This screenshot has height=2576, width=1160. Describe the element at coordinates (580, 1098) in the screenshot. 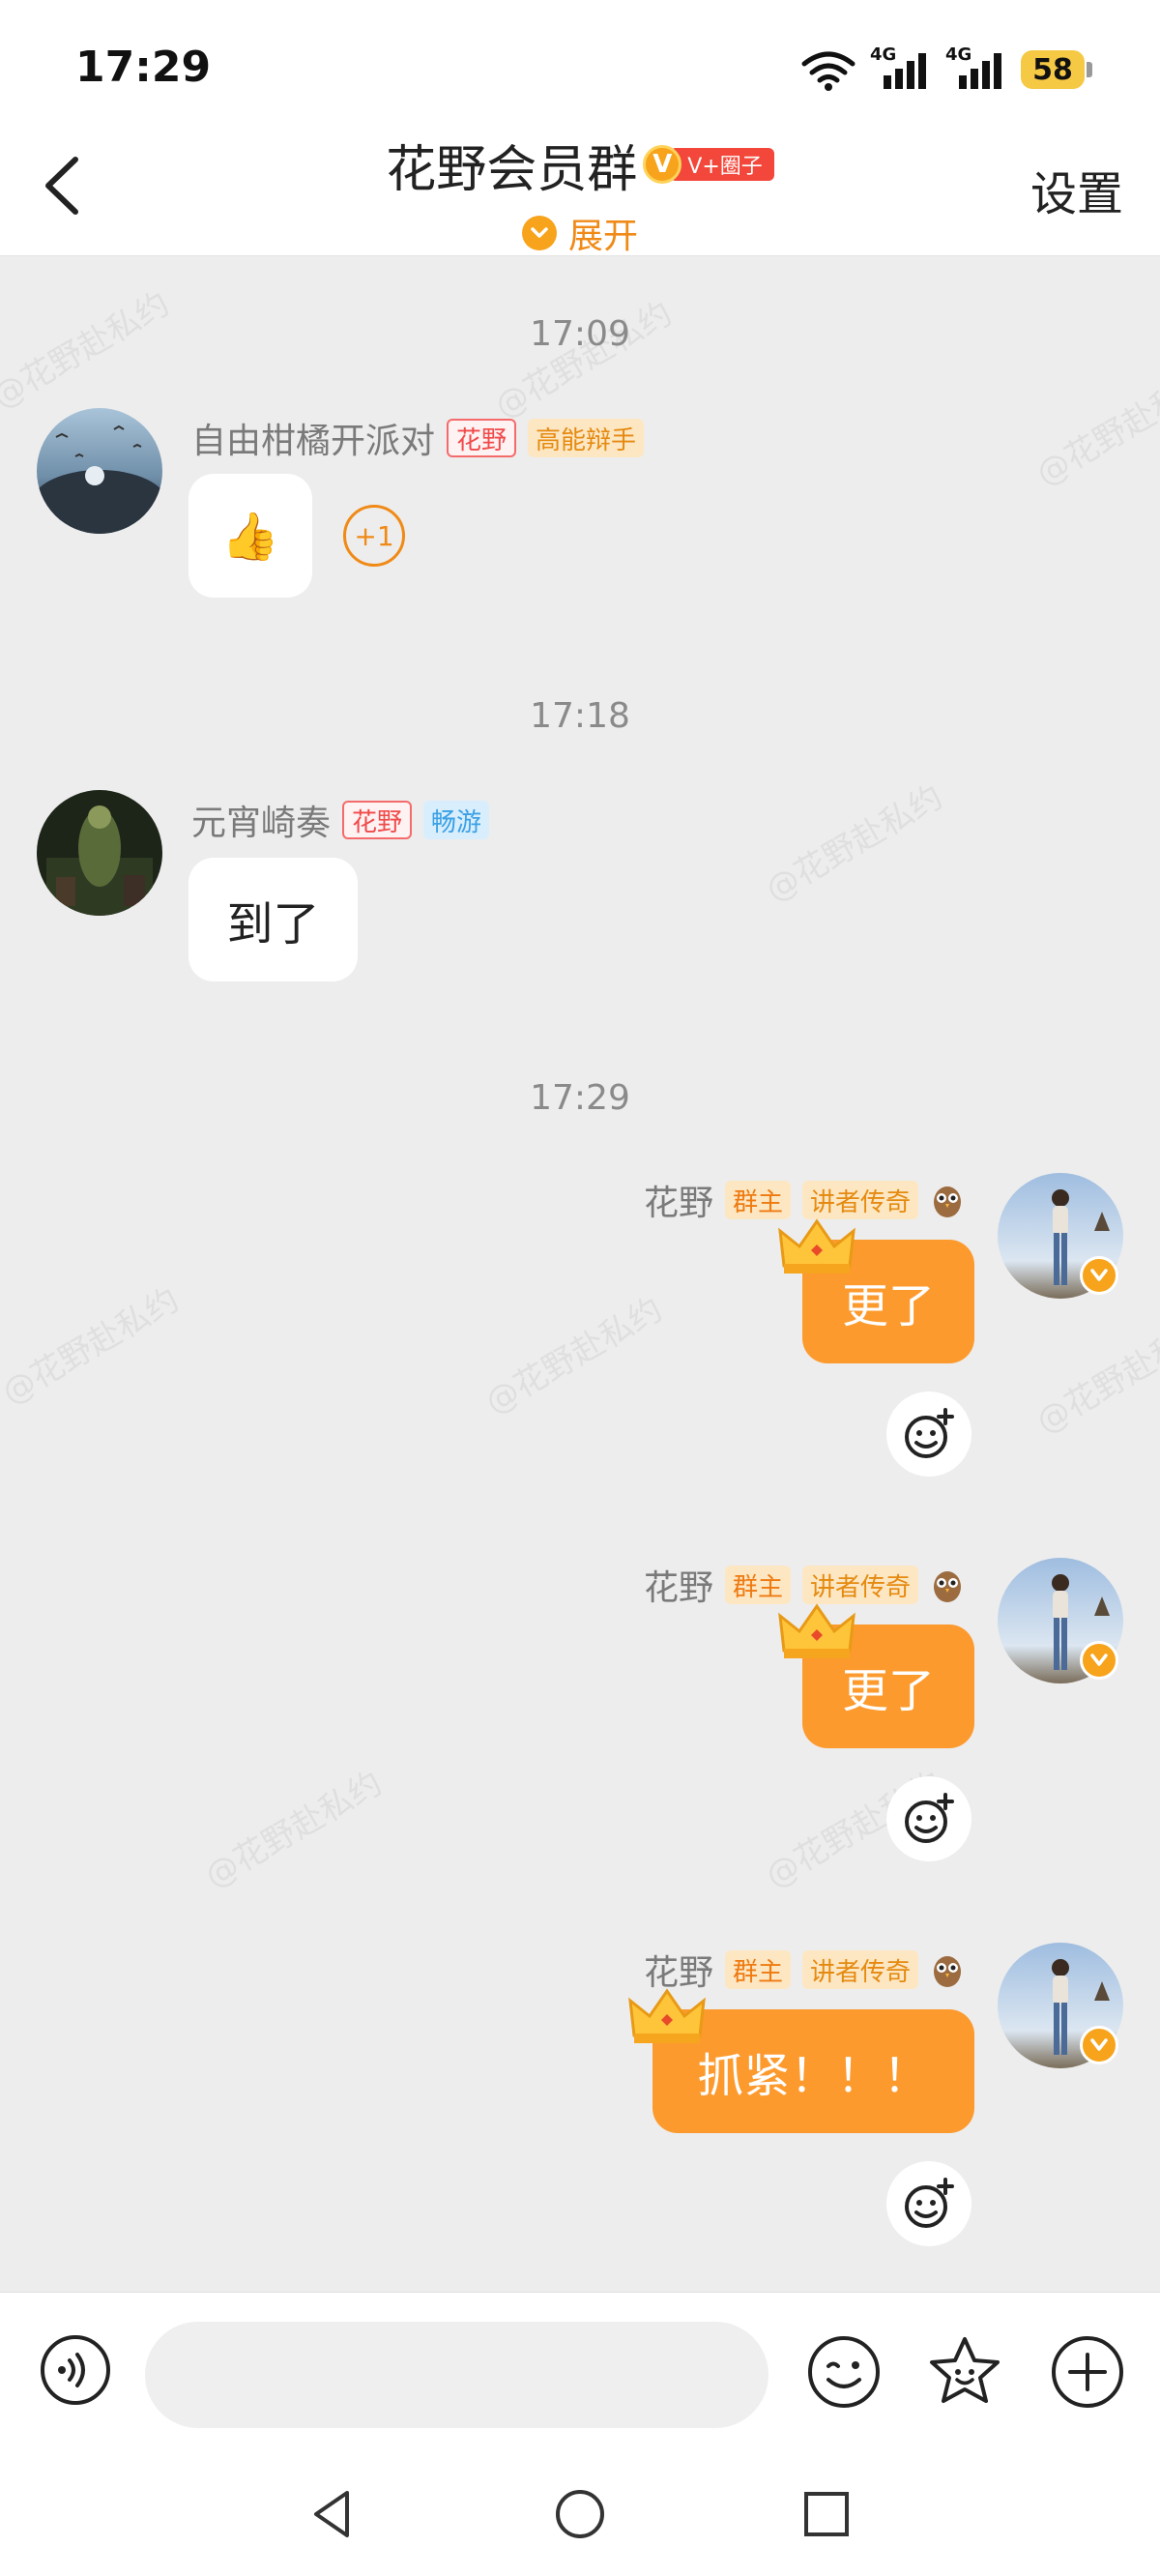

I see `timestamp: 17:29` at that location.